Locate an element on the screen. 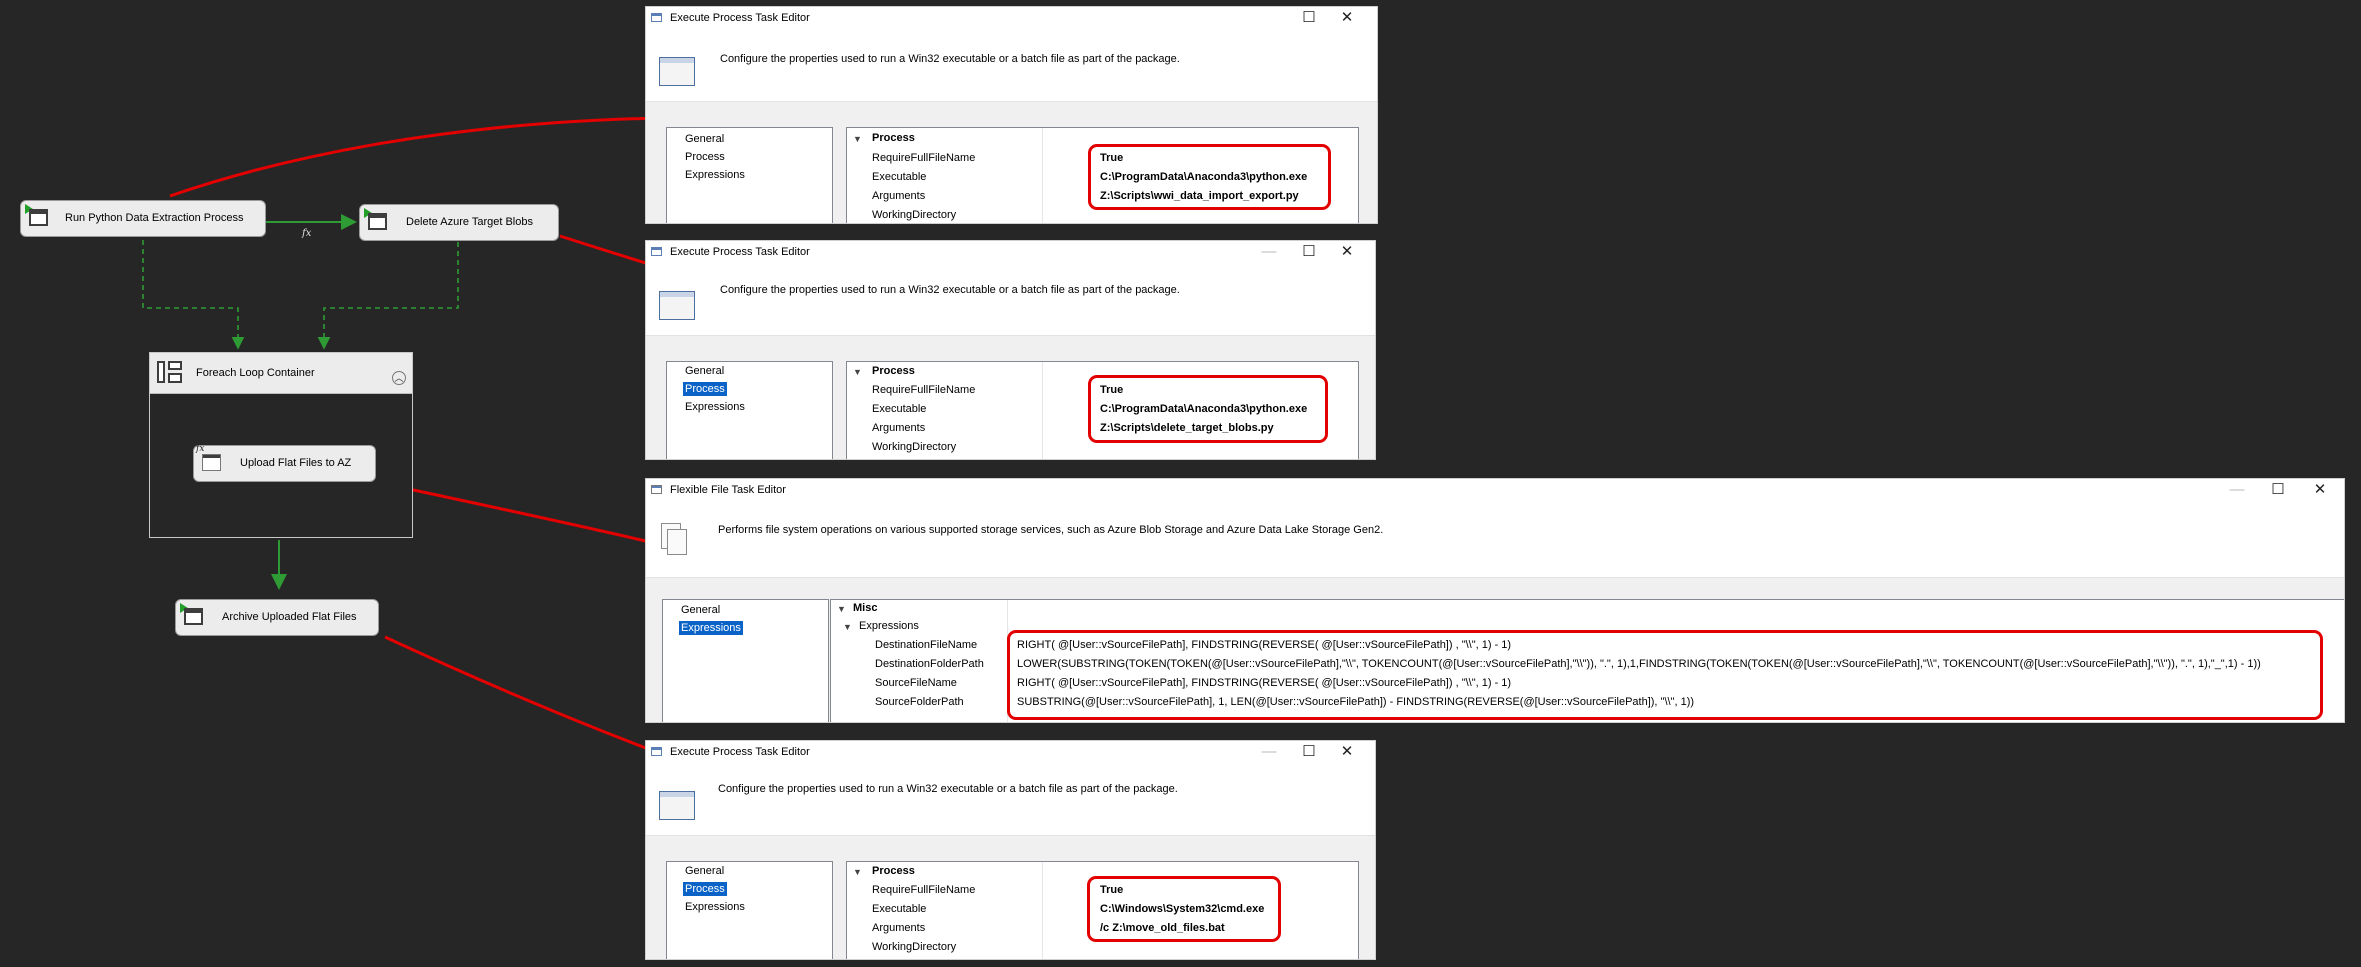 The image size is (2361, 967). prop-name: DestinationFileName is located at coordinates (926, 645).